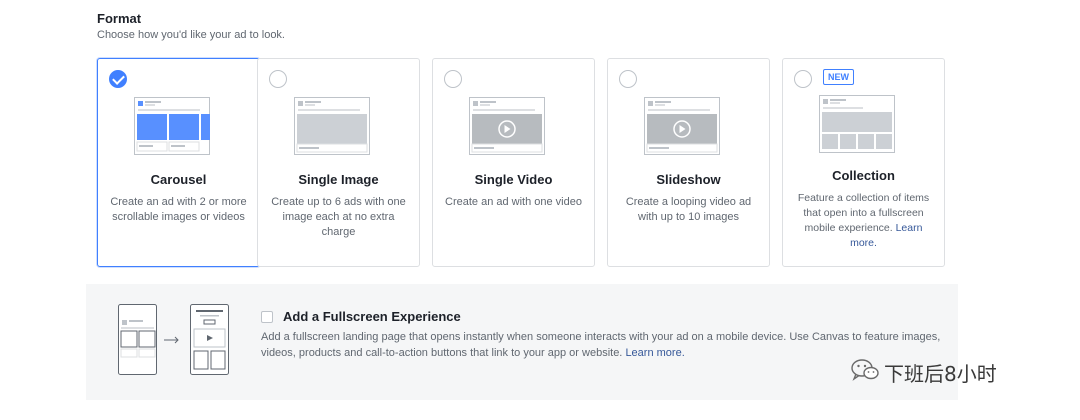  I want to click on single-image-thumbnail, so click(332, 126).